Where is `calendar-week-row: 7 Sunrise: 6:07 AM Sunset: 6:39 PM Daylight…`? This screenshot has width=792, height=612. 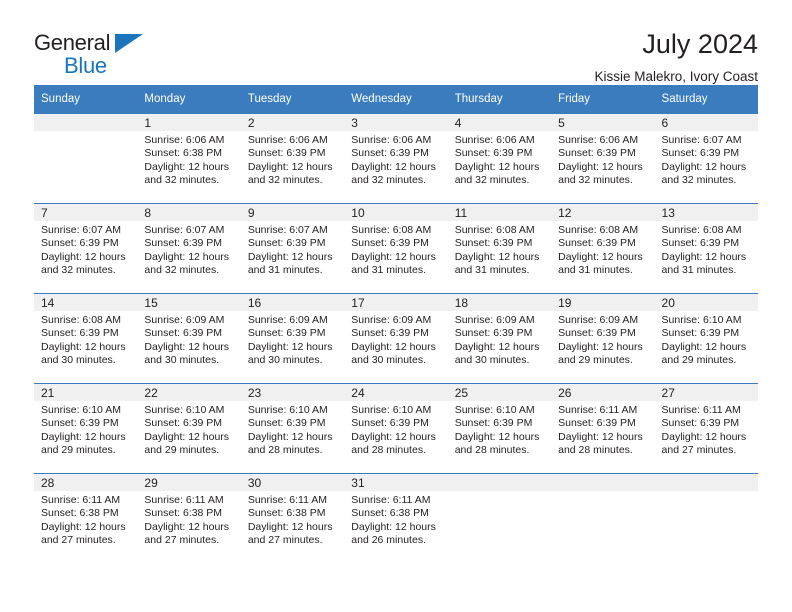 calendar-week-row: 7 Sunrise: 6:07 AM Sunset: 6:39 PM Daylight… is located at coordinates (396, 248).